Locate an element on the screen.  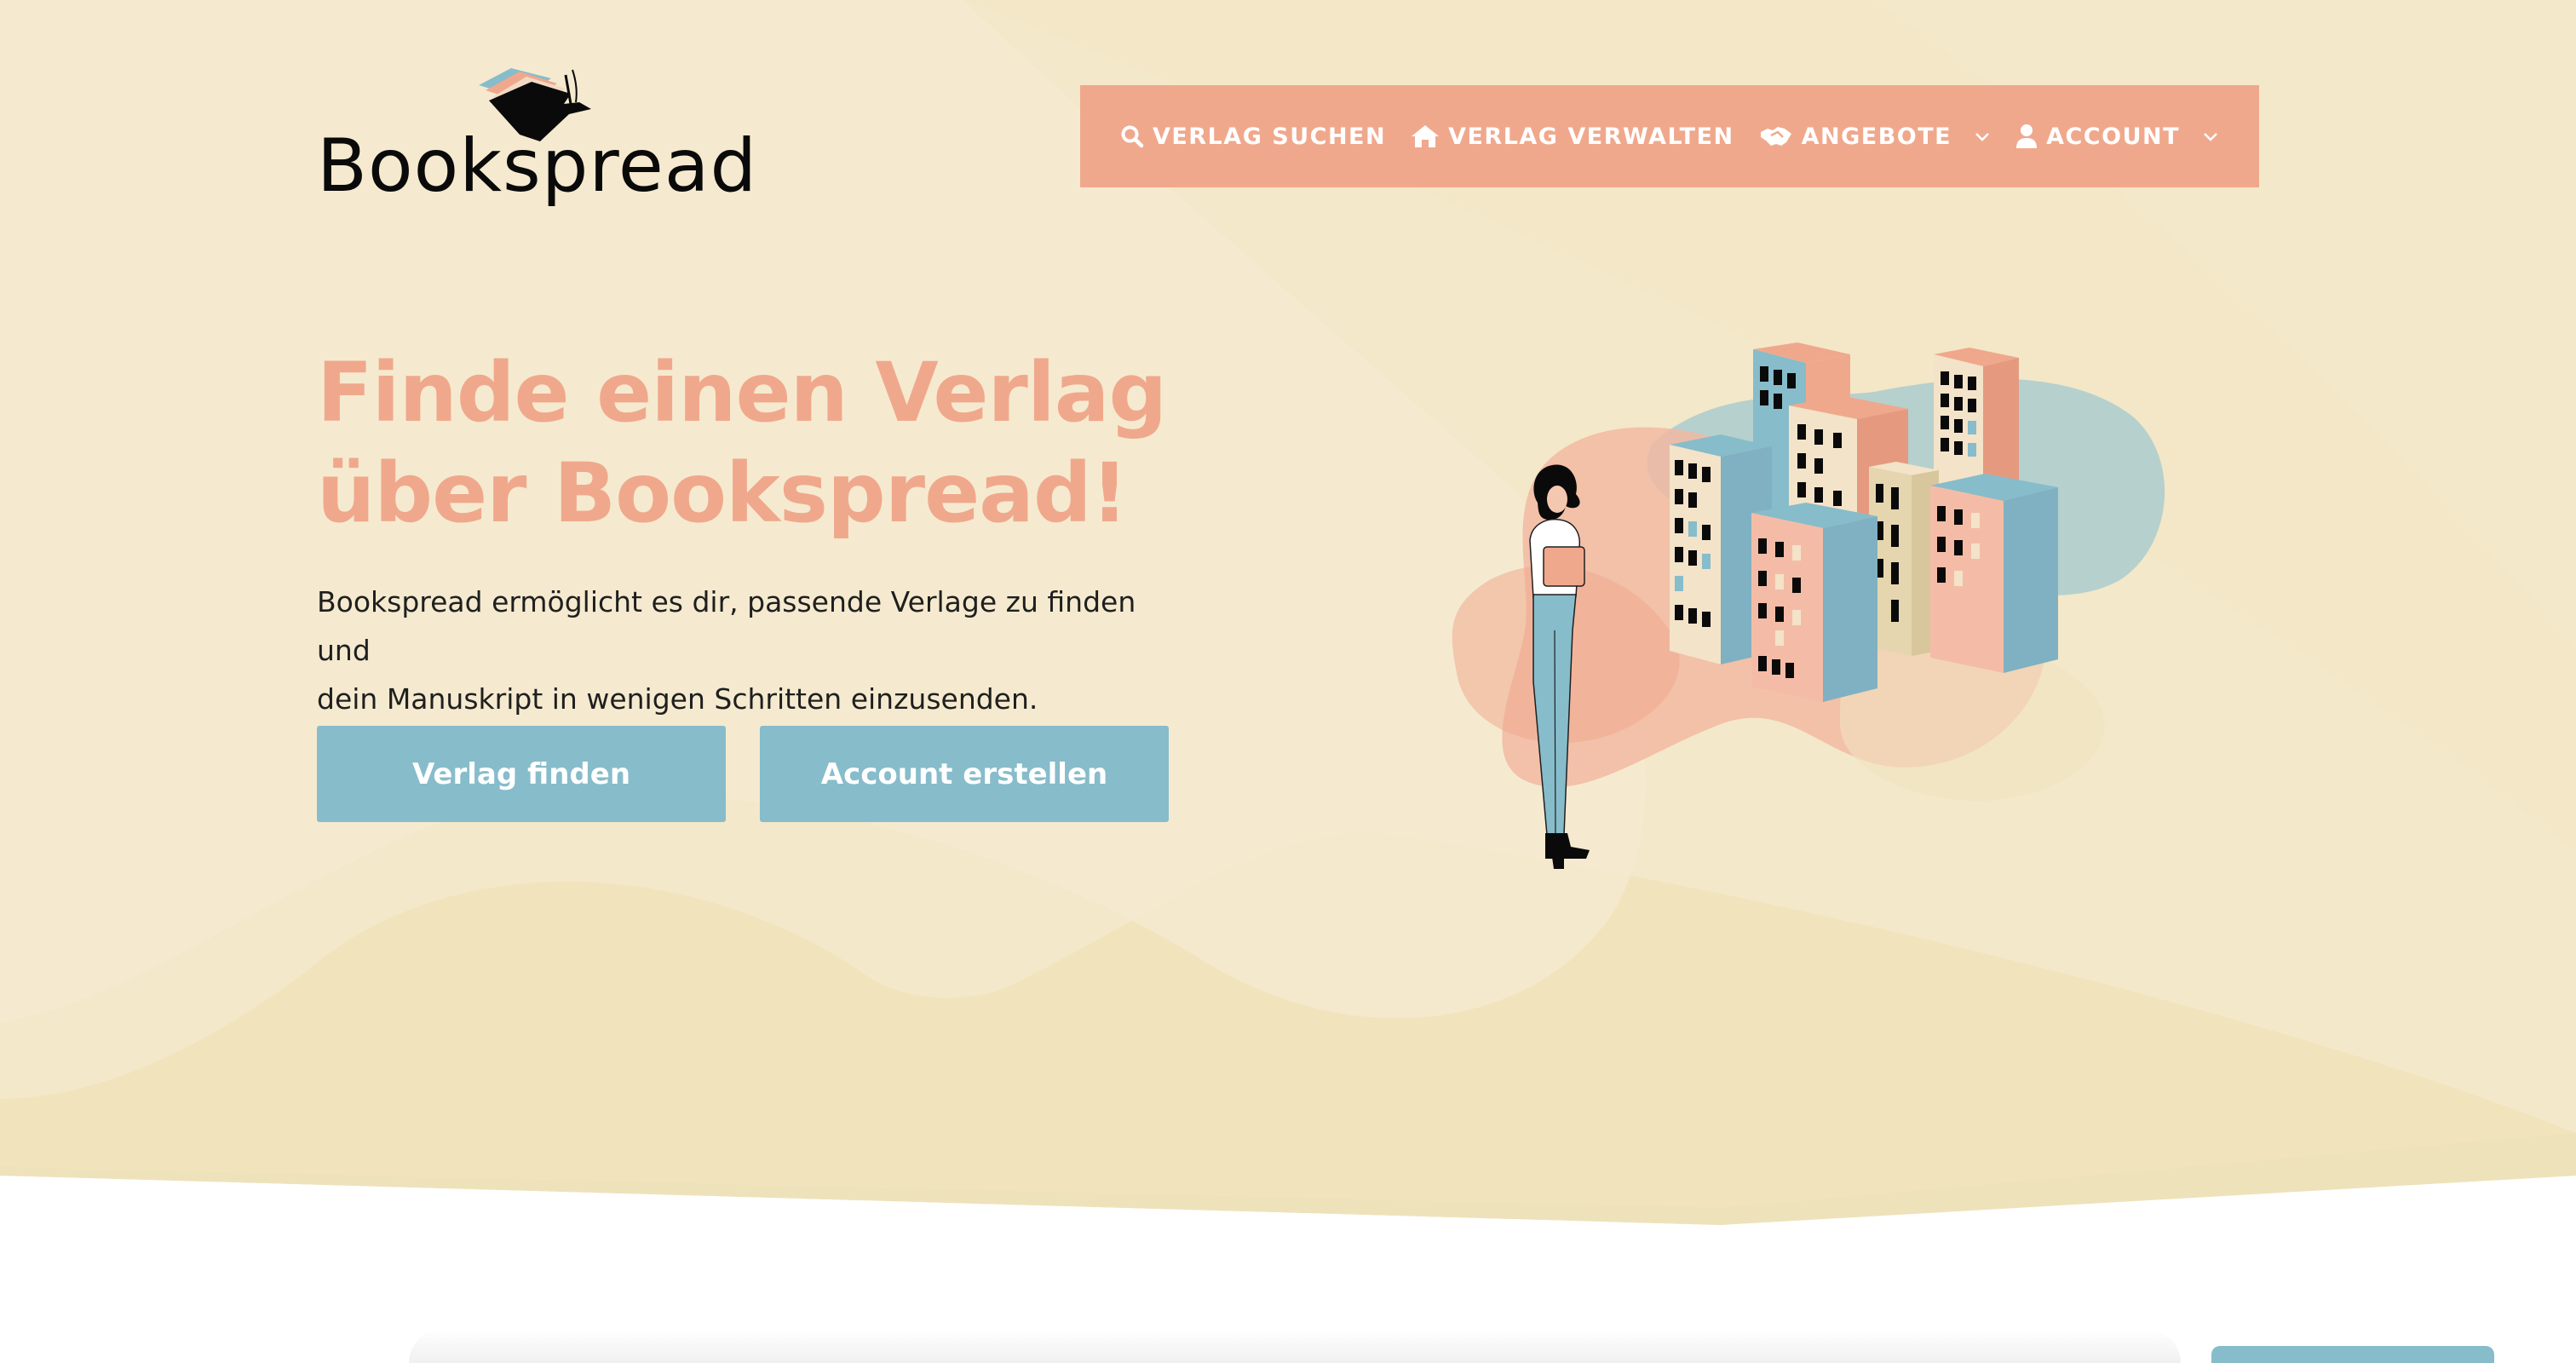
hero-headline-line-1: Finde einen Verlag is located at coordinates (742, 392).